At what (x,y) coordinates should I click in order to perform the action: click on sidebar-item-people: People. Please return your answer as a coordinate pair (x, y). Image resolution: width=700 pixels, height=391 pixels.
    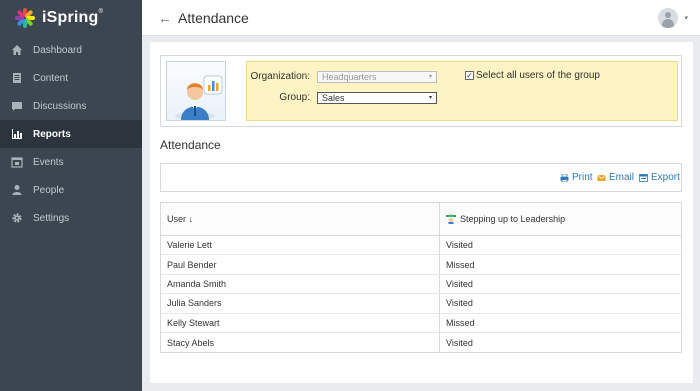
    Looking at the image, I should click on (71, 190).